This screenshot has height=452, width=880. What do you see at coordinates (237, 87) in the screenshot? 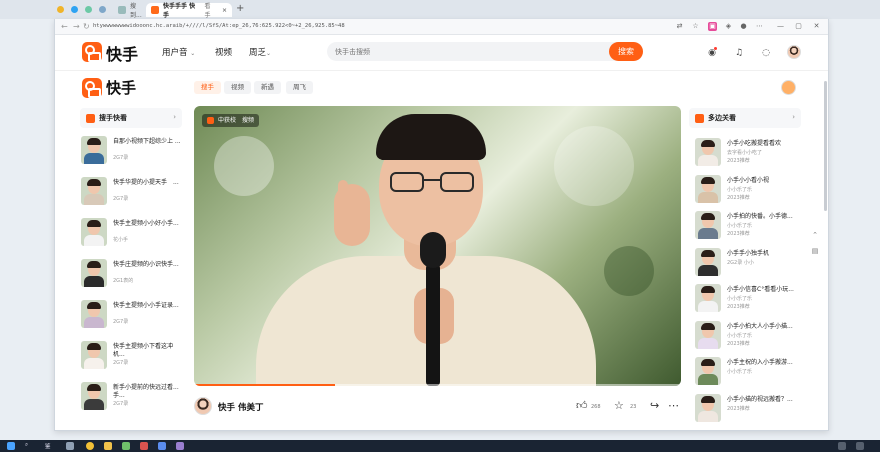
I see `chip-video: 视频` at bounding box center [237, 87].